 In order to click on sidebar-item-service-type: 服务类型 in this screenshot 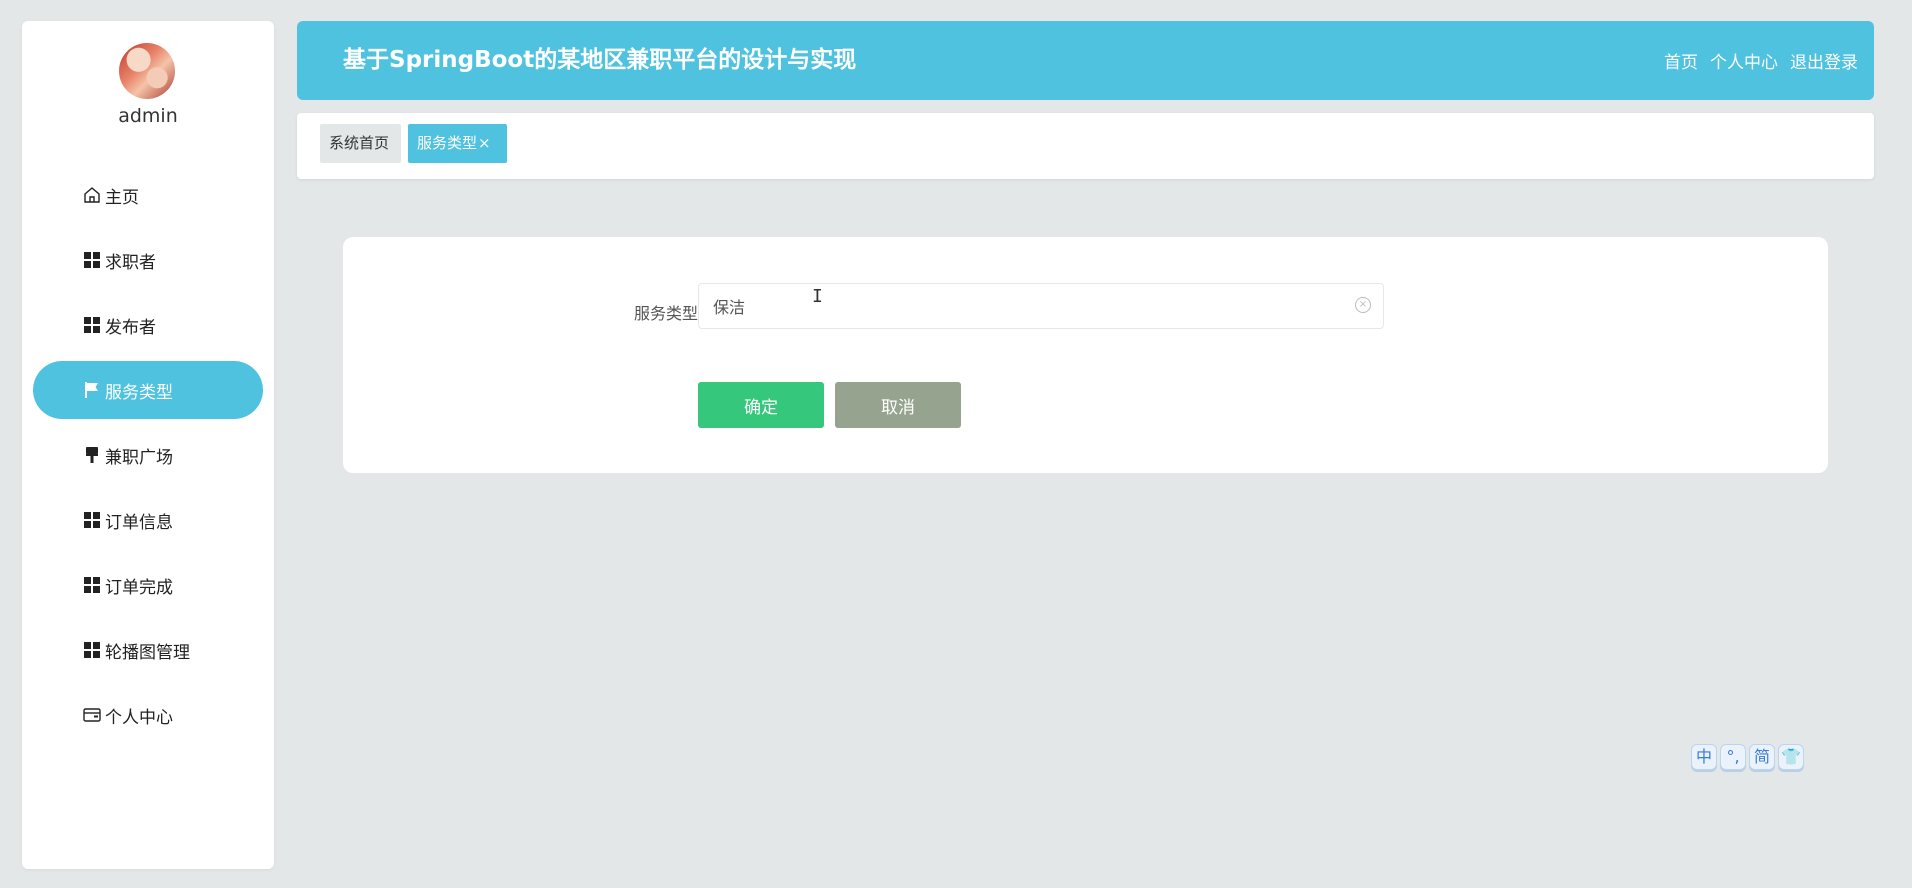, I will do `click(148, 390)`.